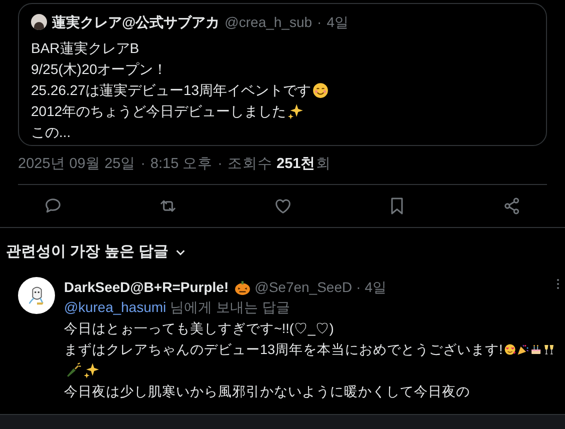 The image size is (565, 429). What do you see at coordinates (512, 206) in the screenshot?
I see `share-icon` at bounding box center [512, 206].